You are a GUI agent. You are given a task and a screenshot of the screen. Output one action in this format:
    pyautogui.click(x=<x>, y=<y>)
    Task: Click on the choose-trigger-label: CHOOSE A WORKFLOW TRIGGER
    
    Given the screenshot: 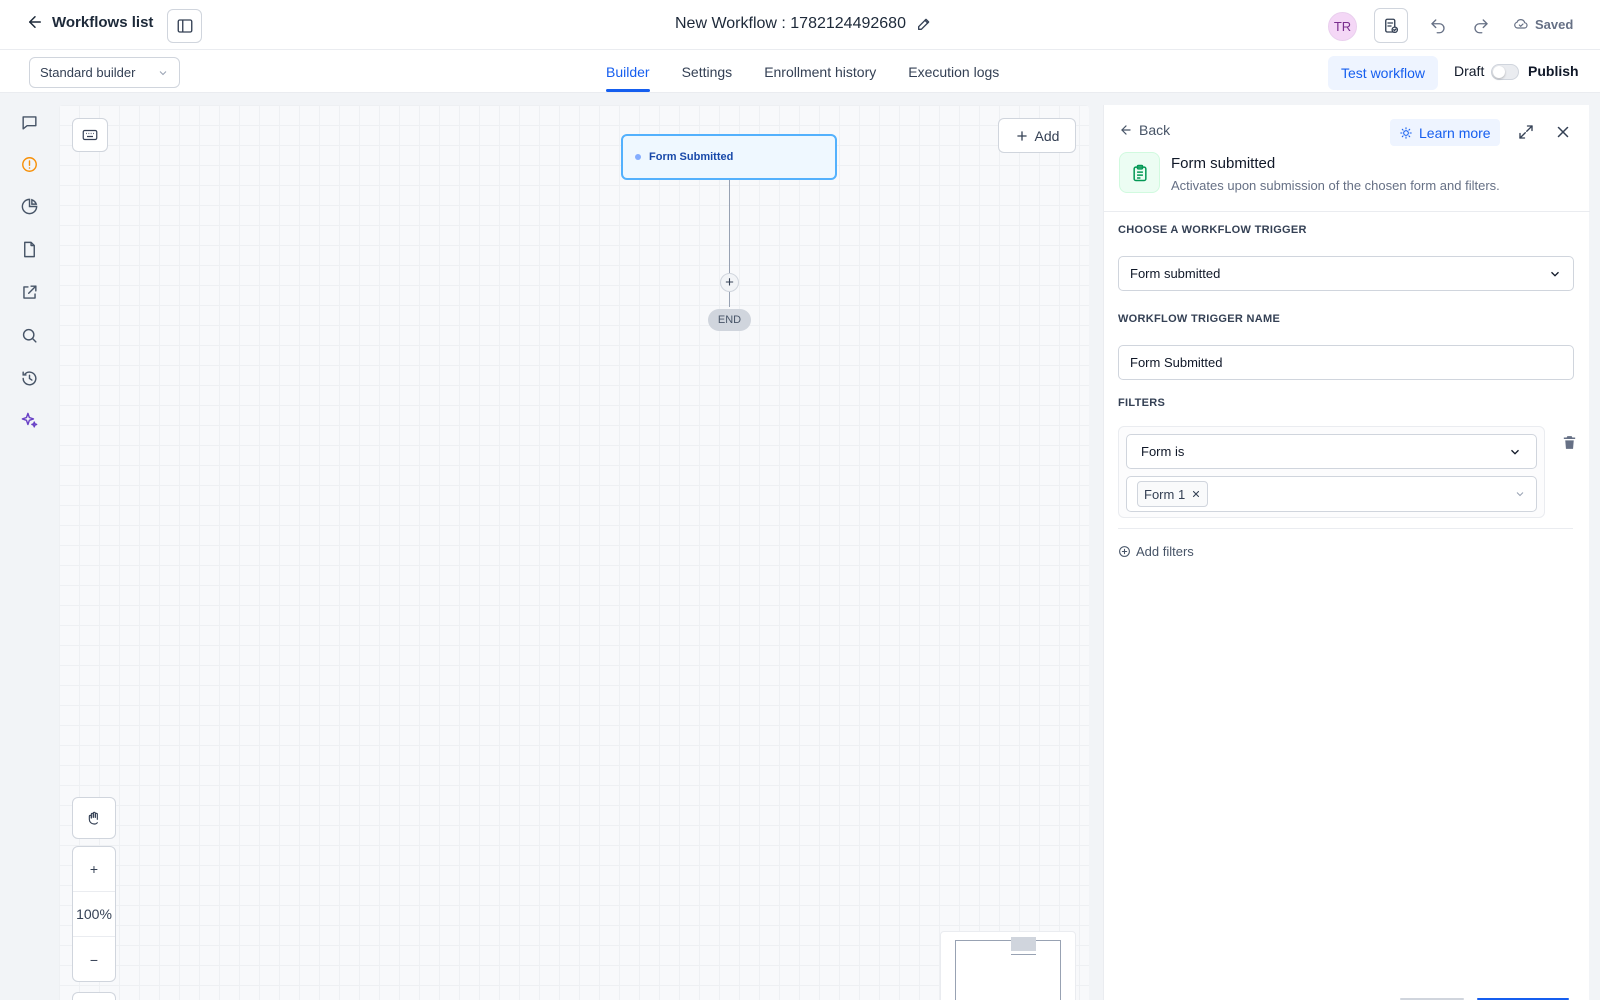 What is the action you would take?
    pyautogui.click(x=1212, y=230)
    